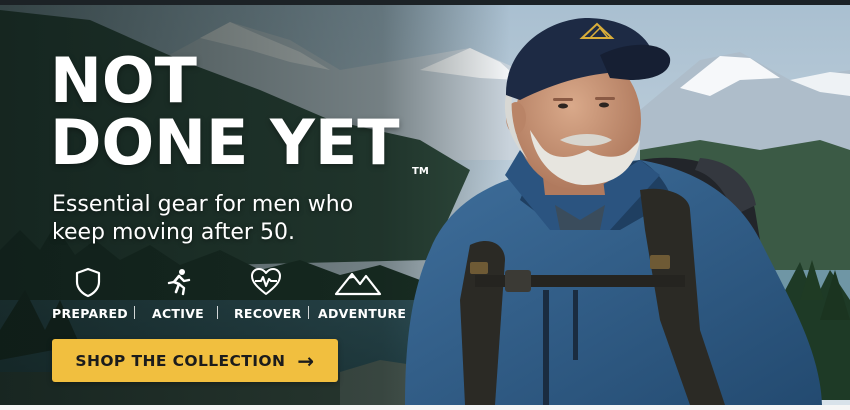 Image resolution: width=850 pixels, height=410 pixels. I want to click on feature-active: ACTIVE, so click(178, 293).